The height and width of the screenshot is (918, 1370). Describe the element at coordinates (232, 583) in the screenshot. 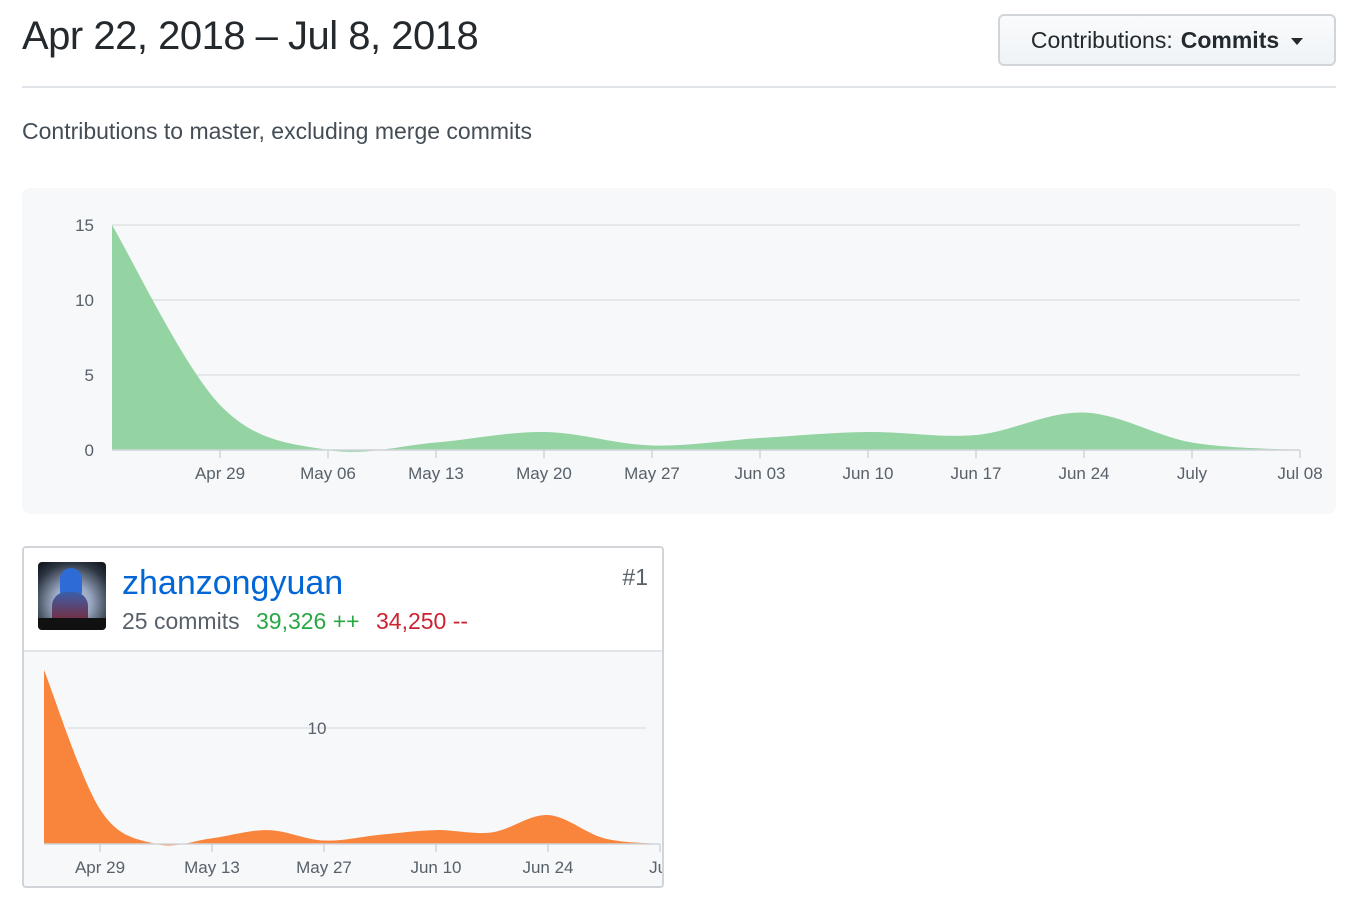

I see `contributor-username-link: zhanzongyuan` at that location.